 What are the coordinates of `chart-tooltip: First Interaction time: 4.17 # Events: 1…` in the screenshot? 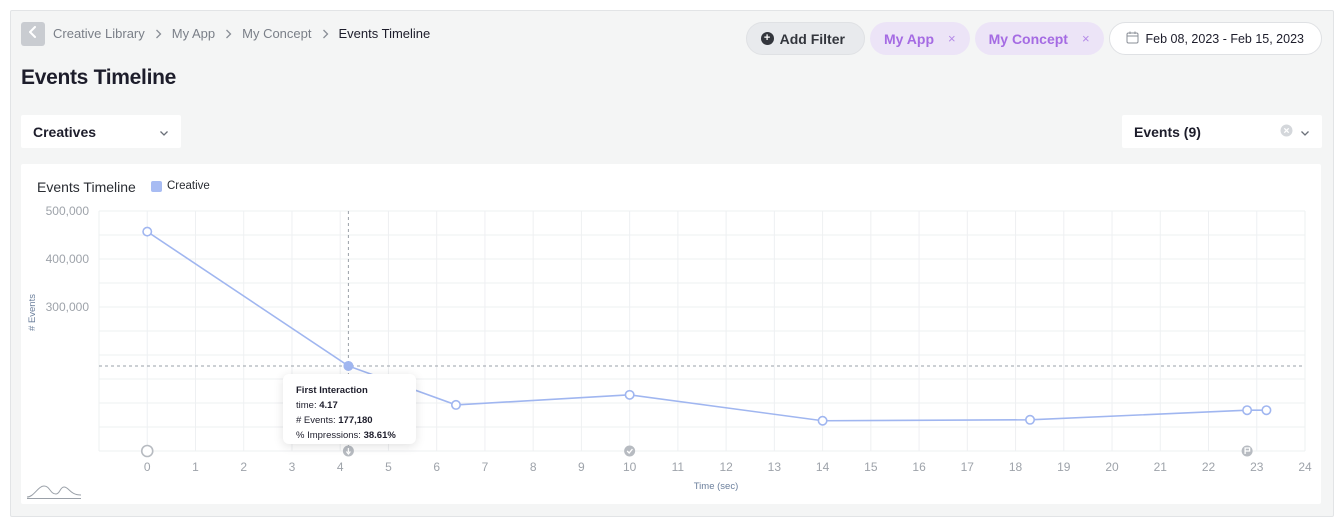 It's located at (349, 409).